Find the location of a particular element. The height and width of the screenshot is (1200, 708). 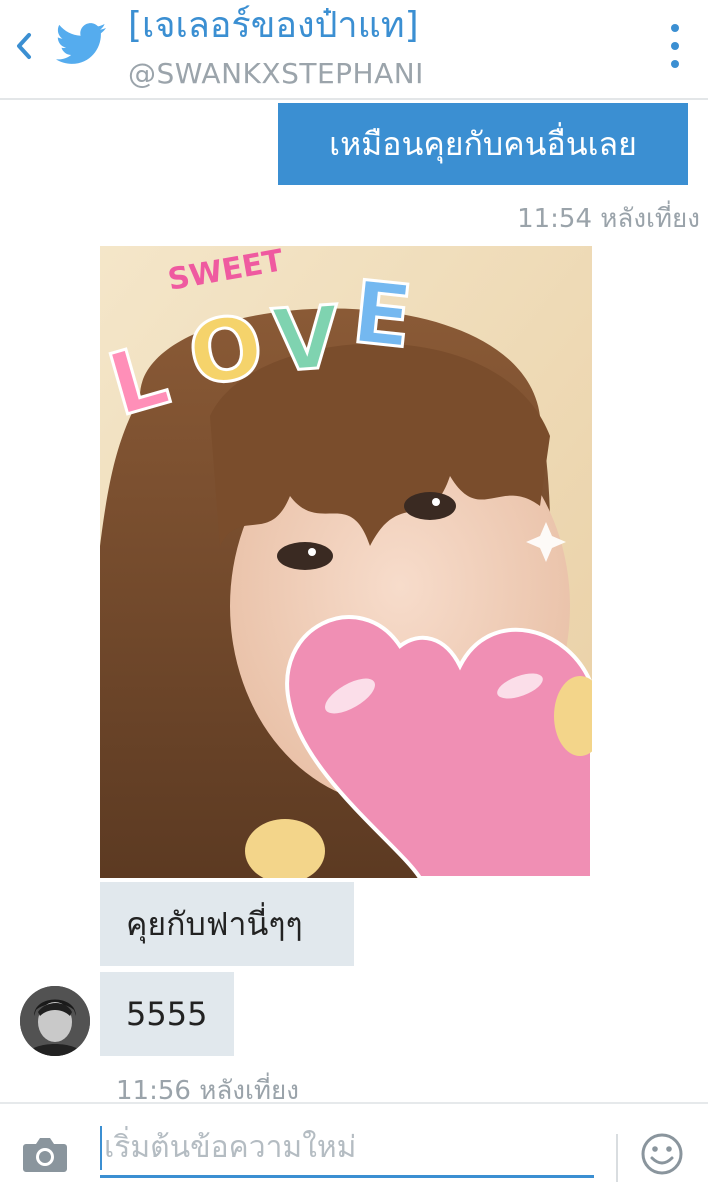

text-caret is located at coordinates (101, 1148).